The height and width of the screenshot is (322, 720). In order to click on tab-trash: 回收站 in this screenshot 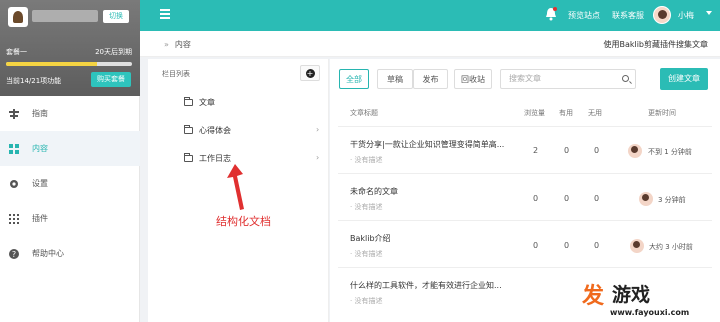, I will do `click(473, 79)`.